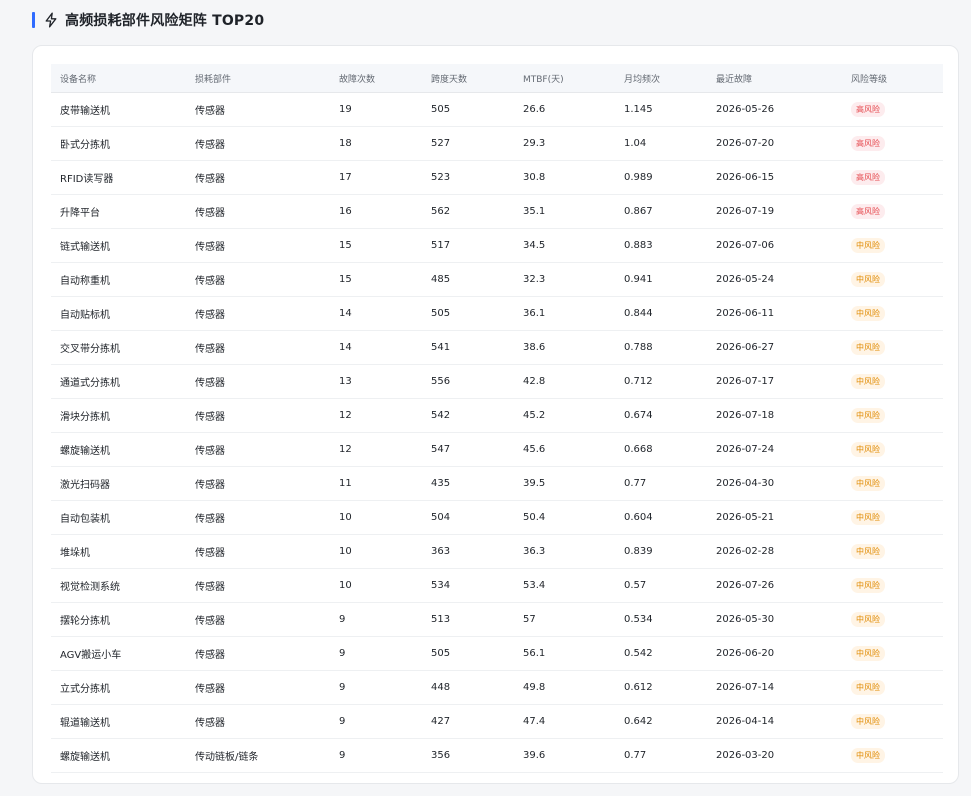 The width and height of the screenshot is (971, 796). I want to click on table-row: 自动称重机 传感器 15 485 32.3 0.941 2026-05-24 中风险, so click(497, 279).